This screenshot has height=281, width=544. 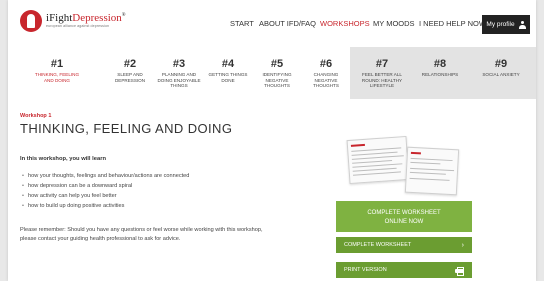 I want to click on tab-workshop-3: #3 PLANNING AND DOING ENJOYABLE THINGS, so click(x=179, y=73).